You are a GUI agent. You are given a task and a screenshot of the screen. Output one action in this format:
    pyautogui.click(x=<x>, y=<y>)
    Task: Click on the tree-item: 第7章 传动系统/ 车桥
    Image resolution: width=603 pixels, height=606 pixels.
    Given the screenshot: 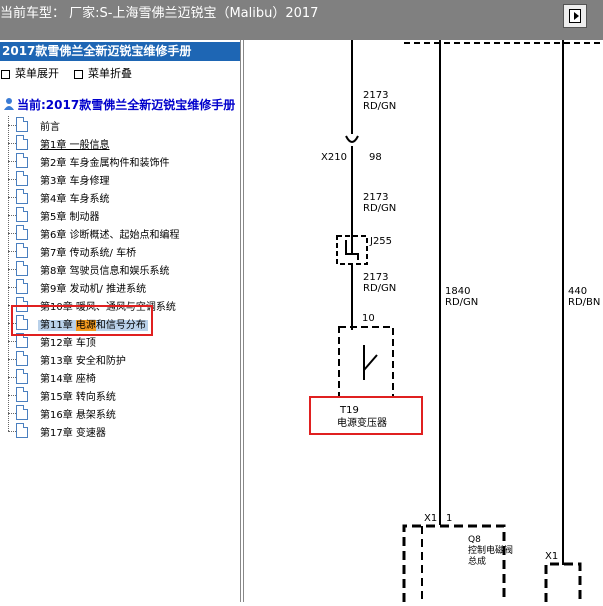 What is the action you would take?
    pyautogui.click(x=120, y=251)
    